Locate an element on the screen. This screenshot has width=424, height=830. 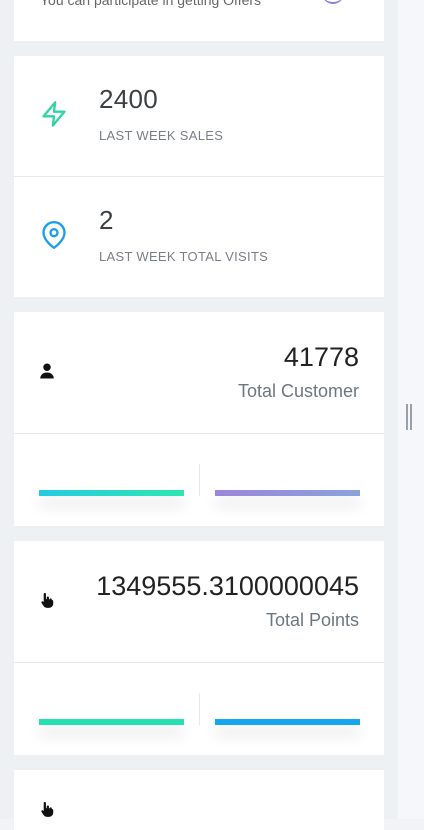
points-progress-section is located at coordinates (199, 709).